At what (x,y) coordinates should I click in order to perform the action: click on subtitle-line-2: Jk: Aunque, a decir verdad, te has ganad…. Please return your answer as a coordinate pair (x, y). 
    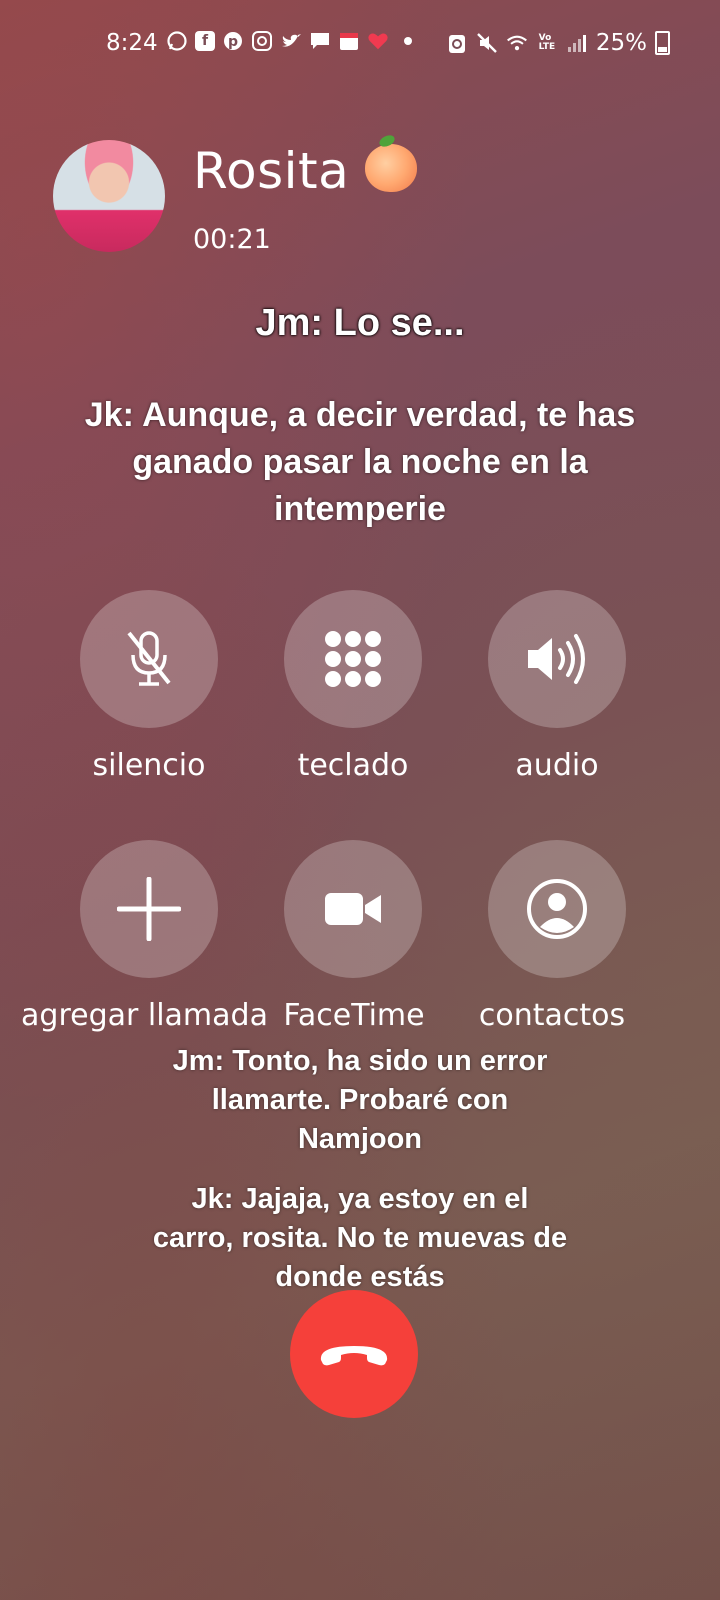
    Looking at the image, I should click on (360, 462).